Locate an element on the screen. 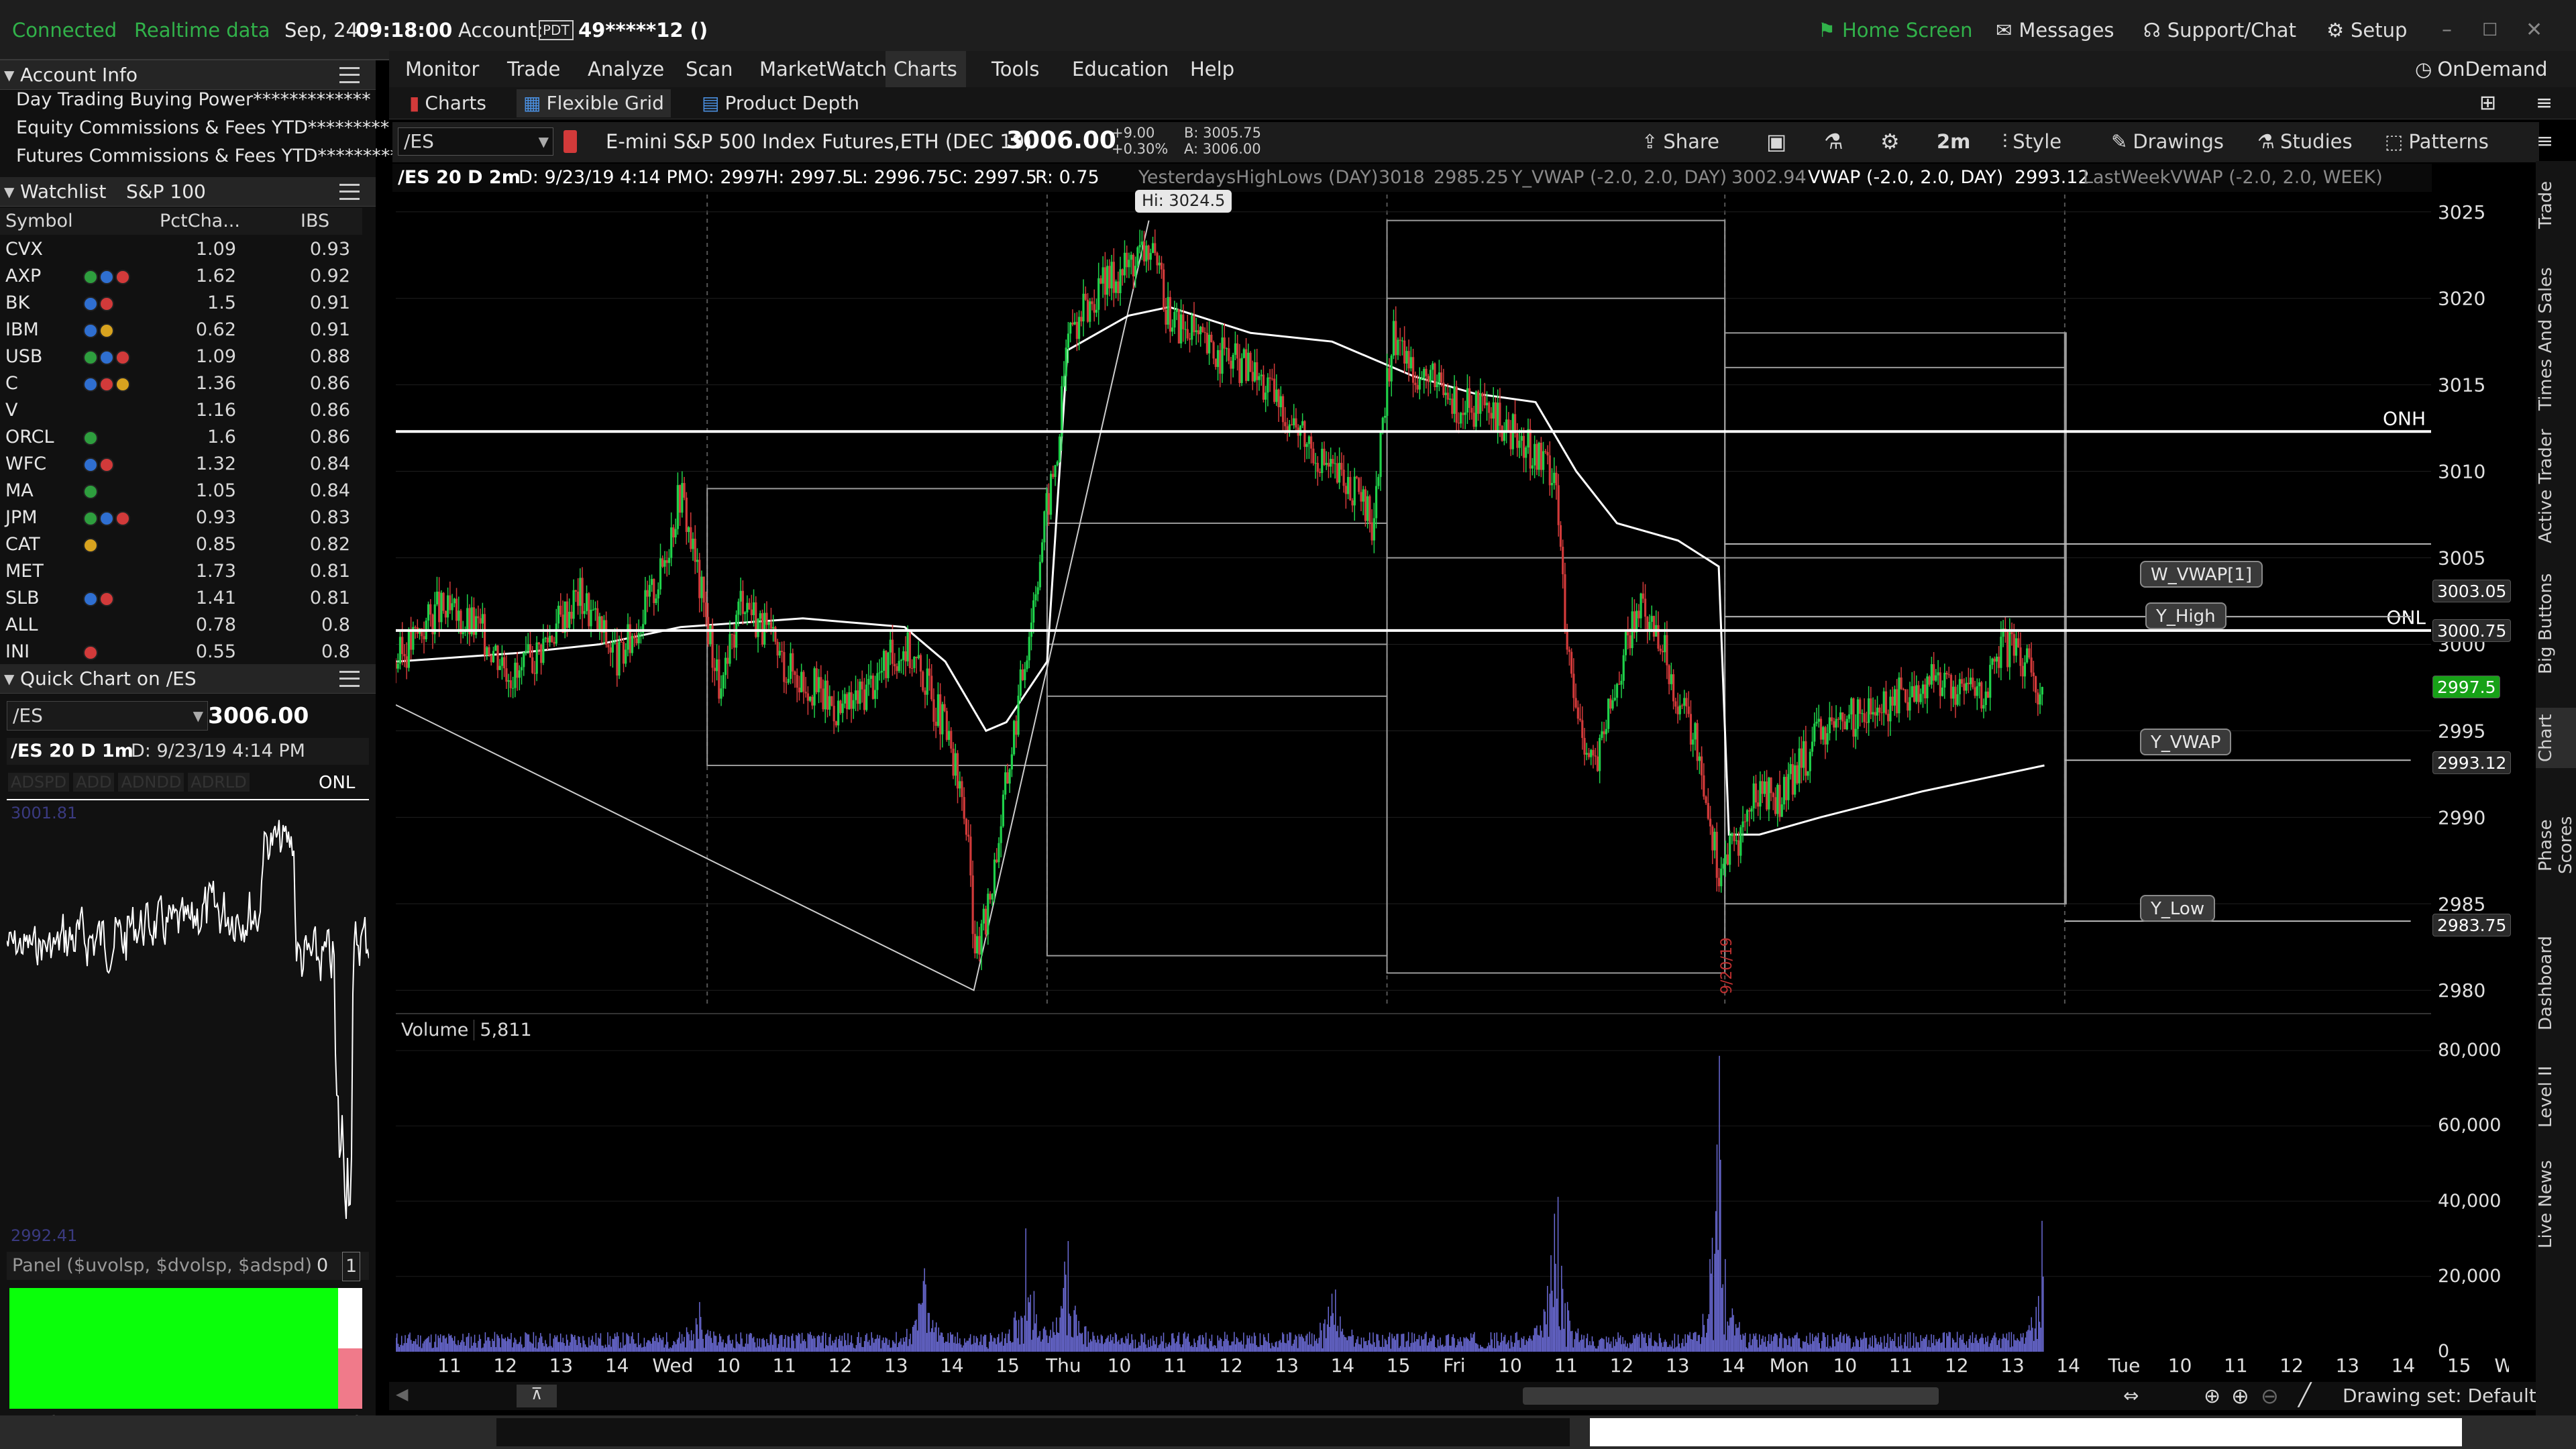 Image resolution: width=2576 pixels, height=1449 pixels. setup-button: ⚙ Setup is located at coordinates (2366, 30).